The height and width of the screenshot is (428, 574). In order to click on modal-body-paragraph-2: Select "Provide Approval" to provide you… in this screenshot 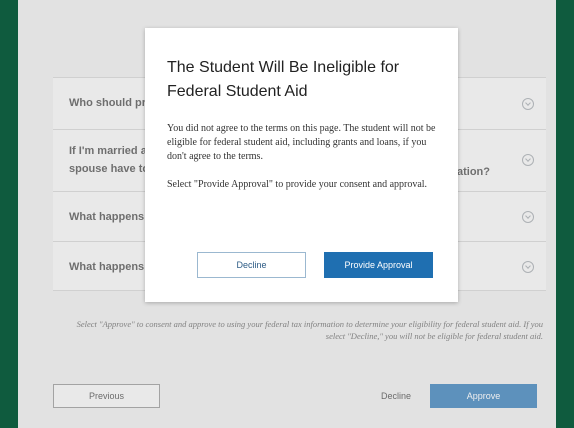, I will do `click(297, 184)`.